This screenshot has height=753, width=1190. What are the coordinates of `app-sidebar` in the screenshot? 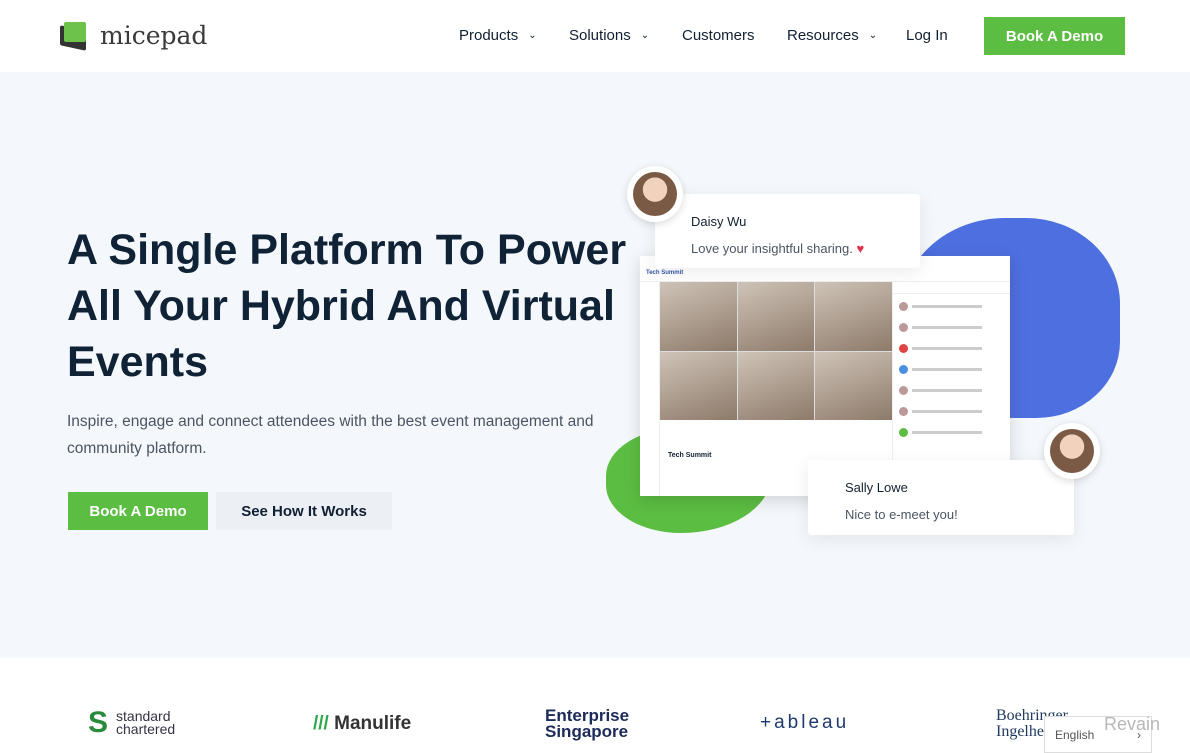 It's located at (650, 389).